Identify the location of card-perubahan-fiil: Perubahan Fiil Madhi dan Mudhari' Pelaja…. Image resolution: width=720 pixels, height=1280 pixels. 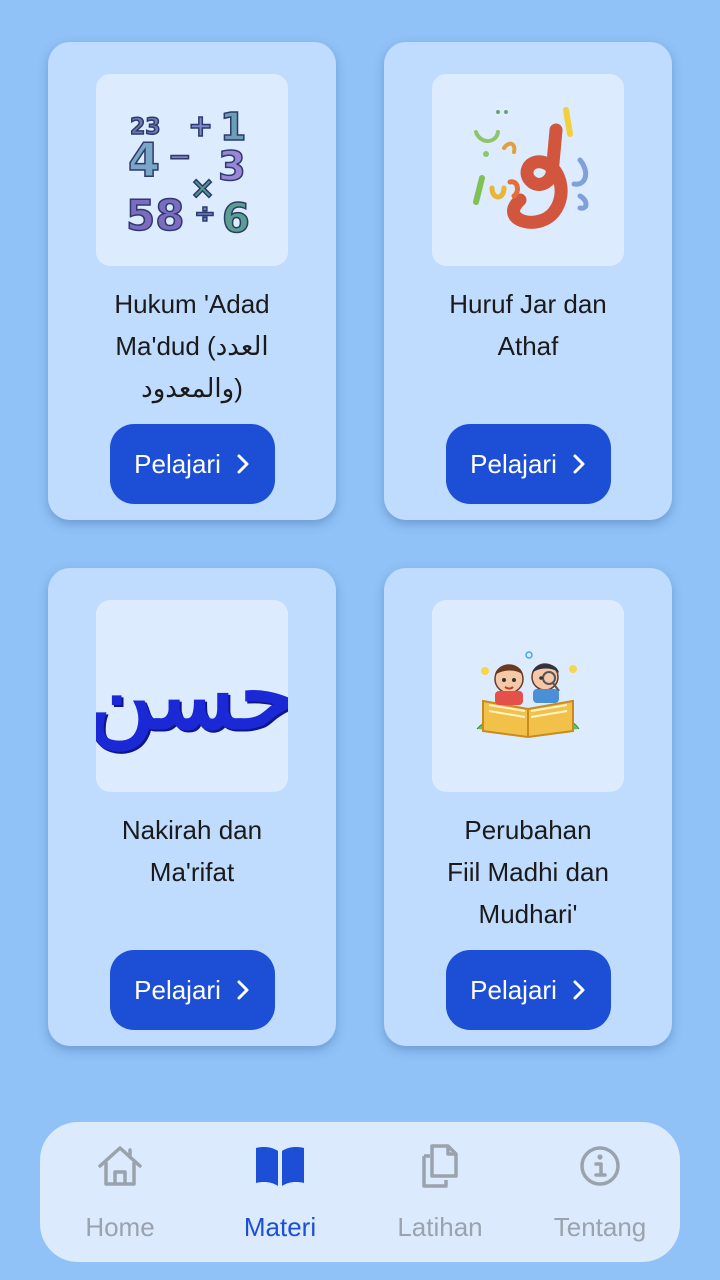
(528, 807).